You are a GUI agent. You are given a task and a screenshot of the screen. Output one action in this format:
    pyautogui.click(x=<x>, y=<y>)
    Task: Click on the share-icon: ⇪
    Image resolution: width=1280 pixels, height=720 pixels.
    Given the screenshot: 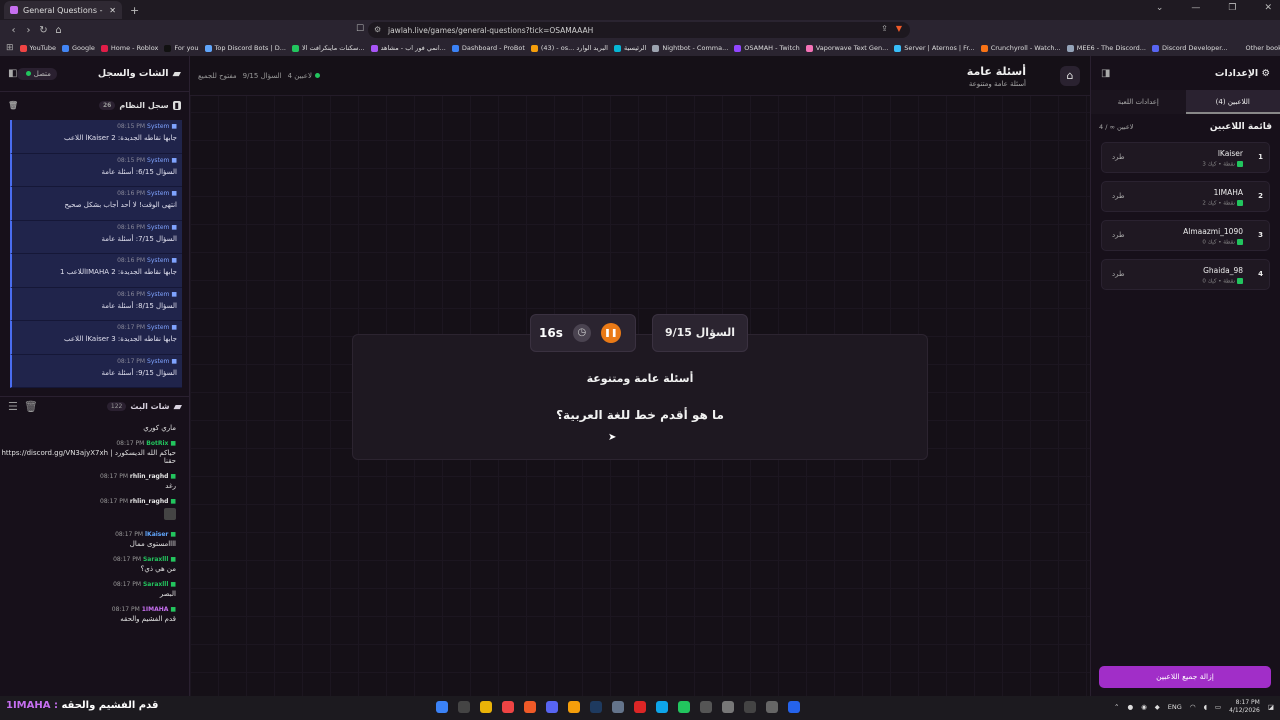 What is the action you would take?
    pyautogui.click(x=884, y=28)
    